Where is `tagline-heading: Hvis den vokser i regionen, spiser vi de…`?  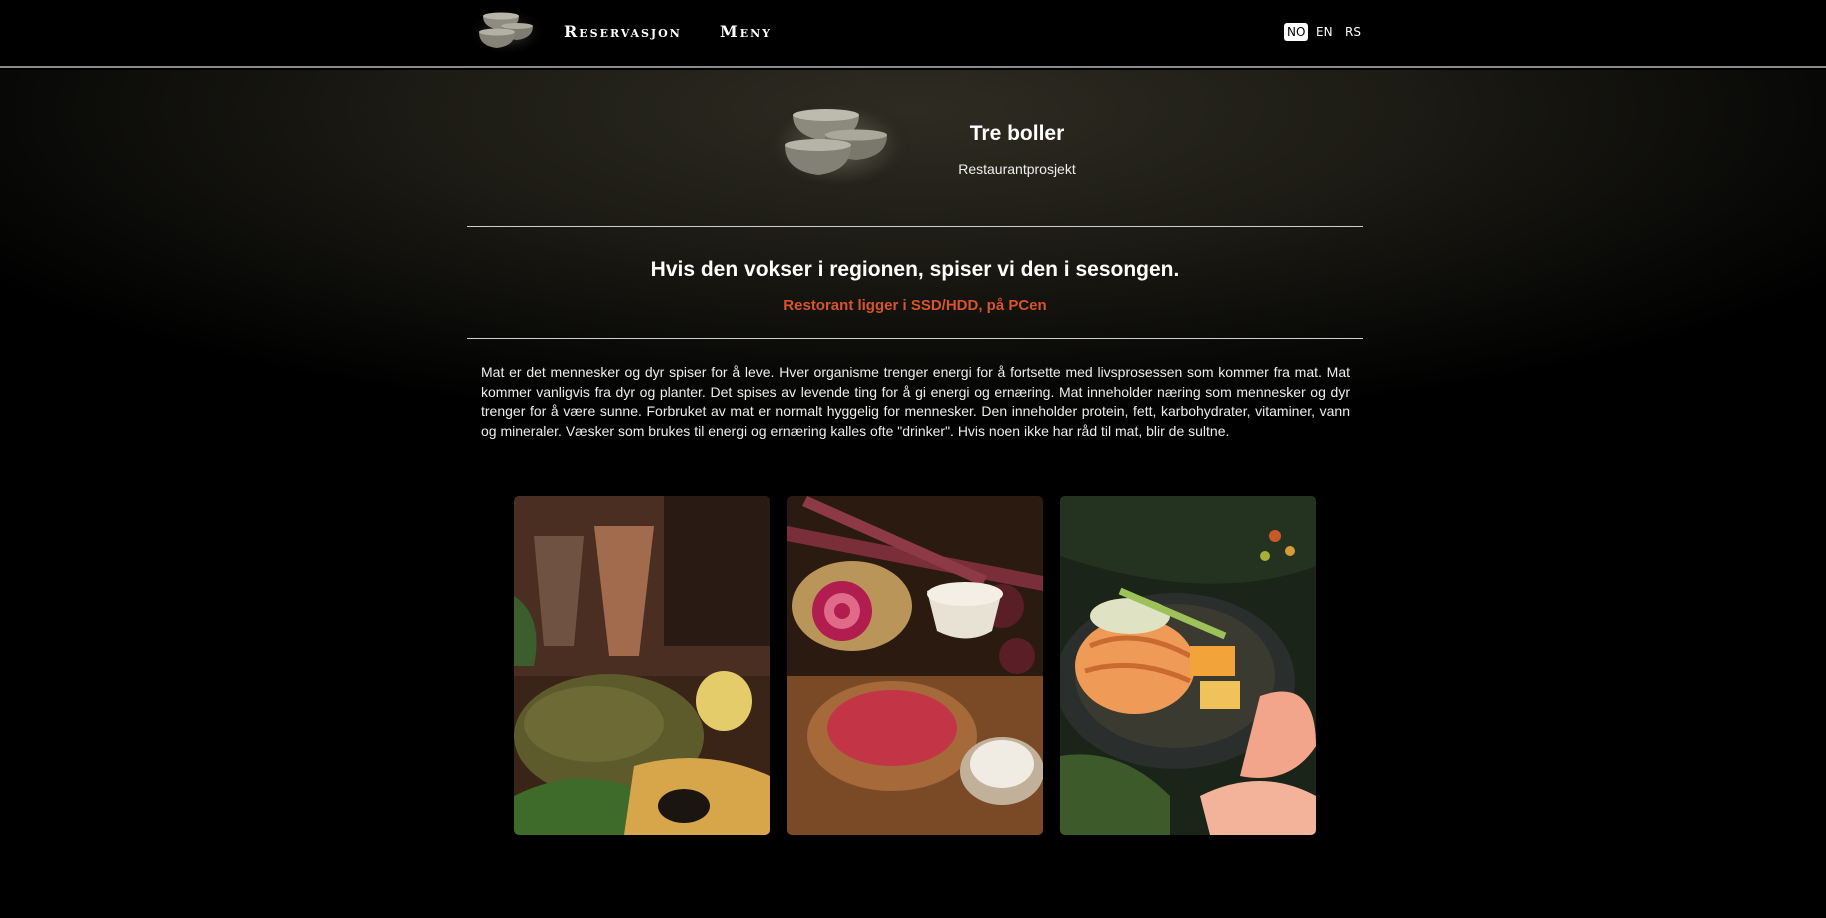 tagline-heading: Hvis den vokser i regionen, spiser vi de… is located at coordinates (915, 269).